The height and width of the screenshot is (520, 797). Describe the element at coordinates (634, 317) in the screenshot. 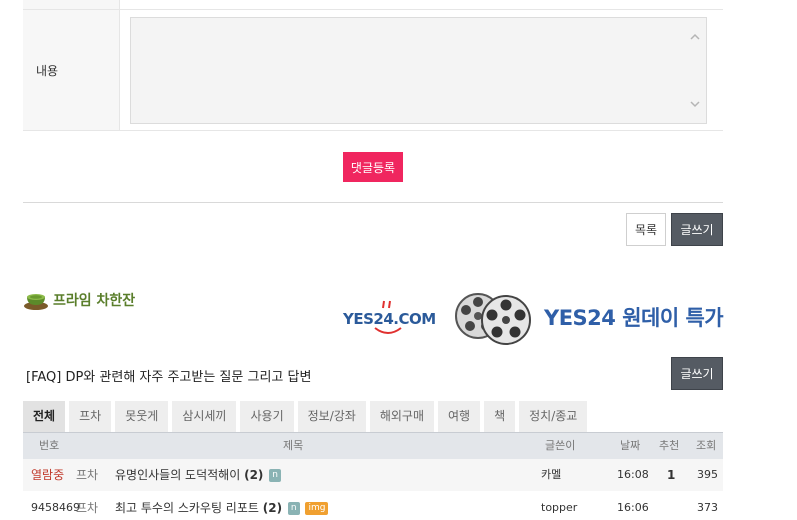

I see `oneday-banner-text: YES24 원데이 특가` at that location.